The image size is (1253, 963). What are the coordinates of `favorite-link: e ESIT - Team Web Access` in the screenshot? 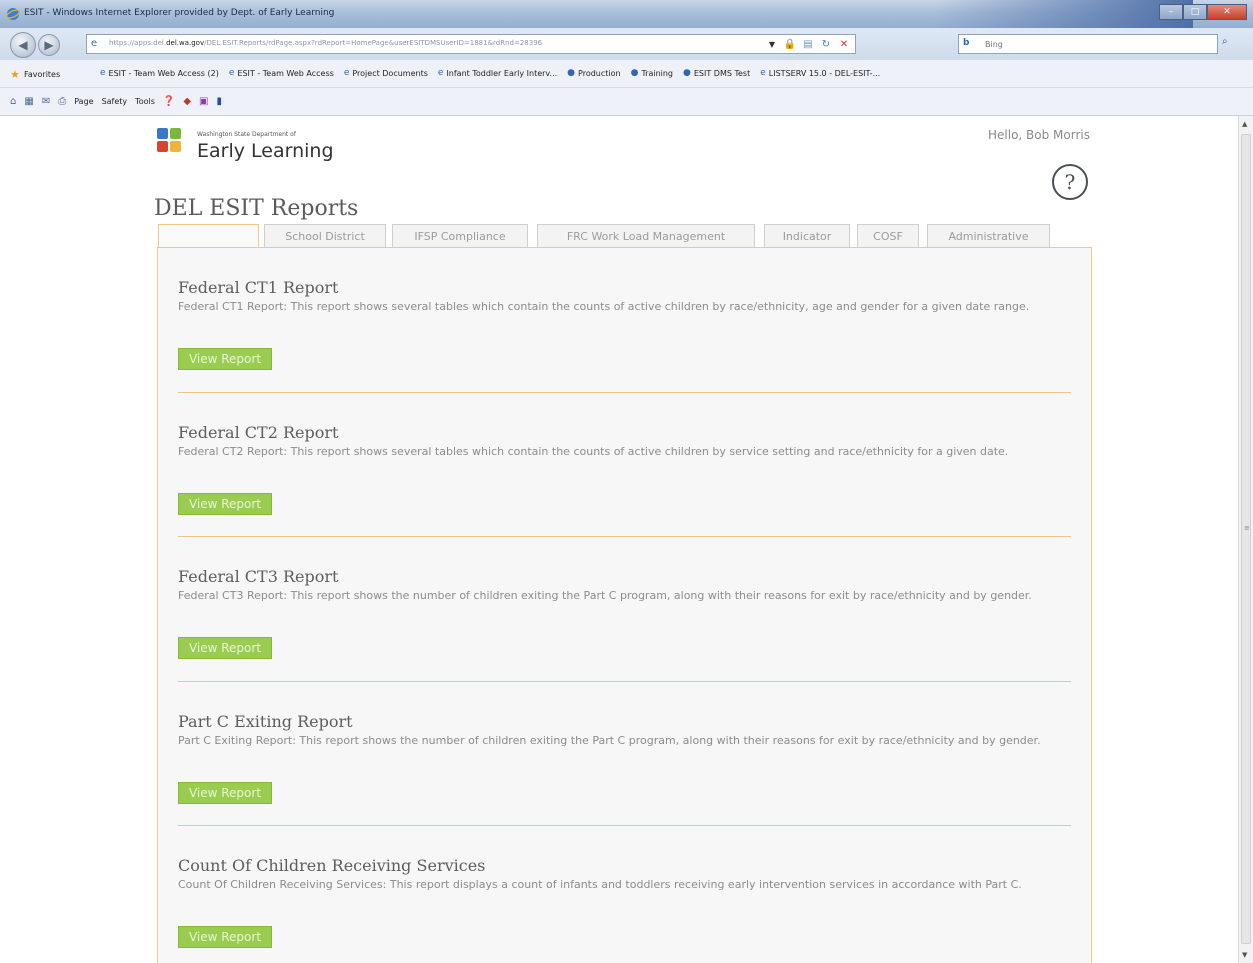 It's located at (281, 73).